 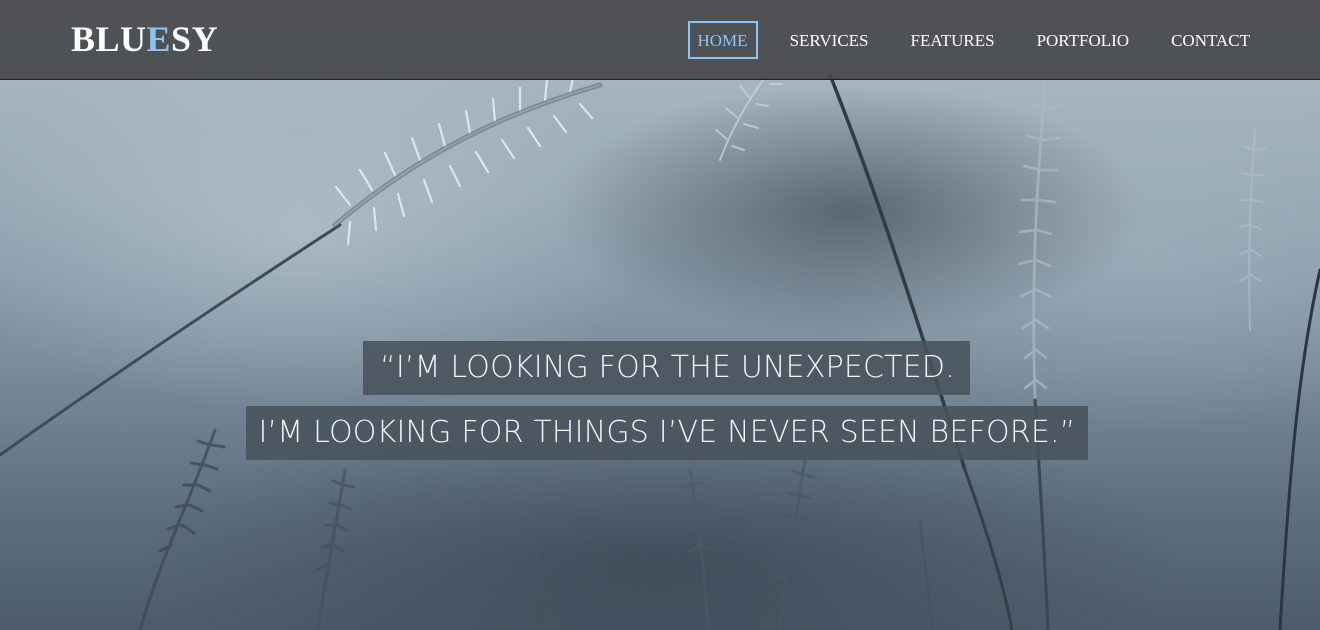 I want to click on logo-suffix: SY, so click(x=195, y=39).